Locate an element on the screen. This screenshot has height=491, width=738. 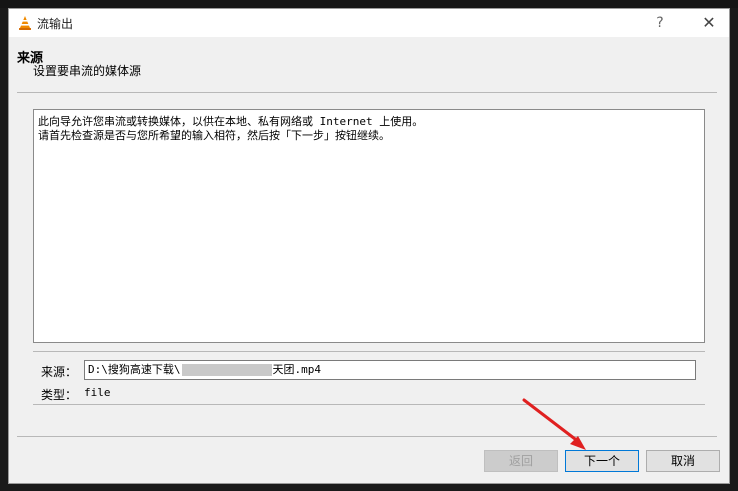
type-label: 类型： is located at coordinates (59, 395).